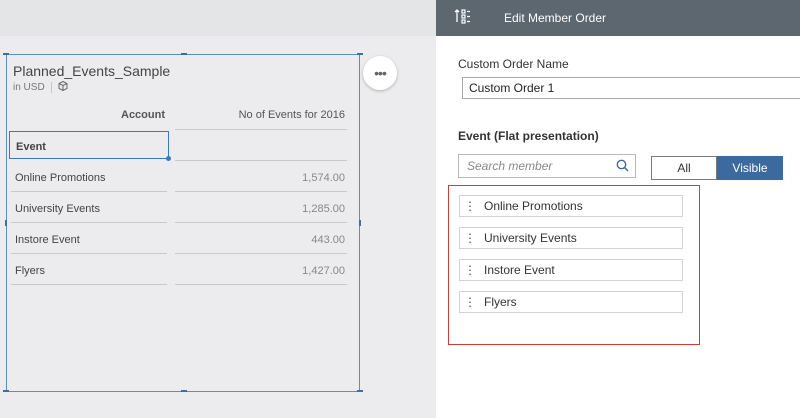 This screenshot has width=800, height=418. I want to click on table-row-value: 1,427.00, so click(260, 271).